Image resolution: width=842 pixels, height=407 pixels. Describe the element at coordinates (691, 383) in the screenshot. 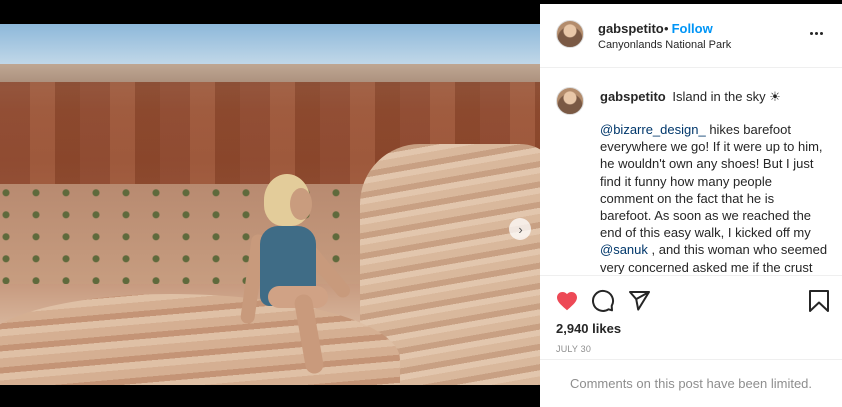

I see `comments-limited-notice: Comments on this post have been limited.` at that location.